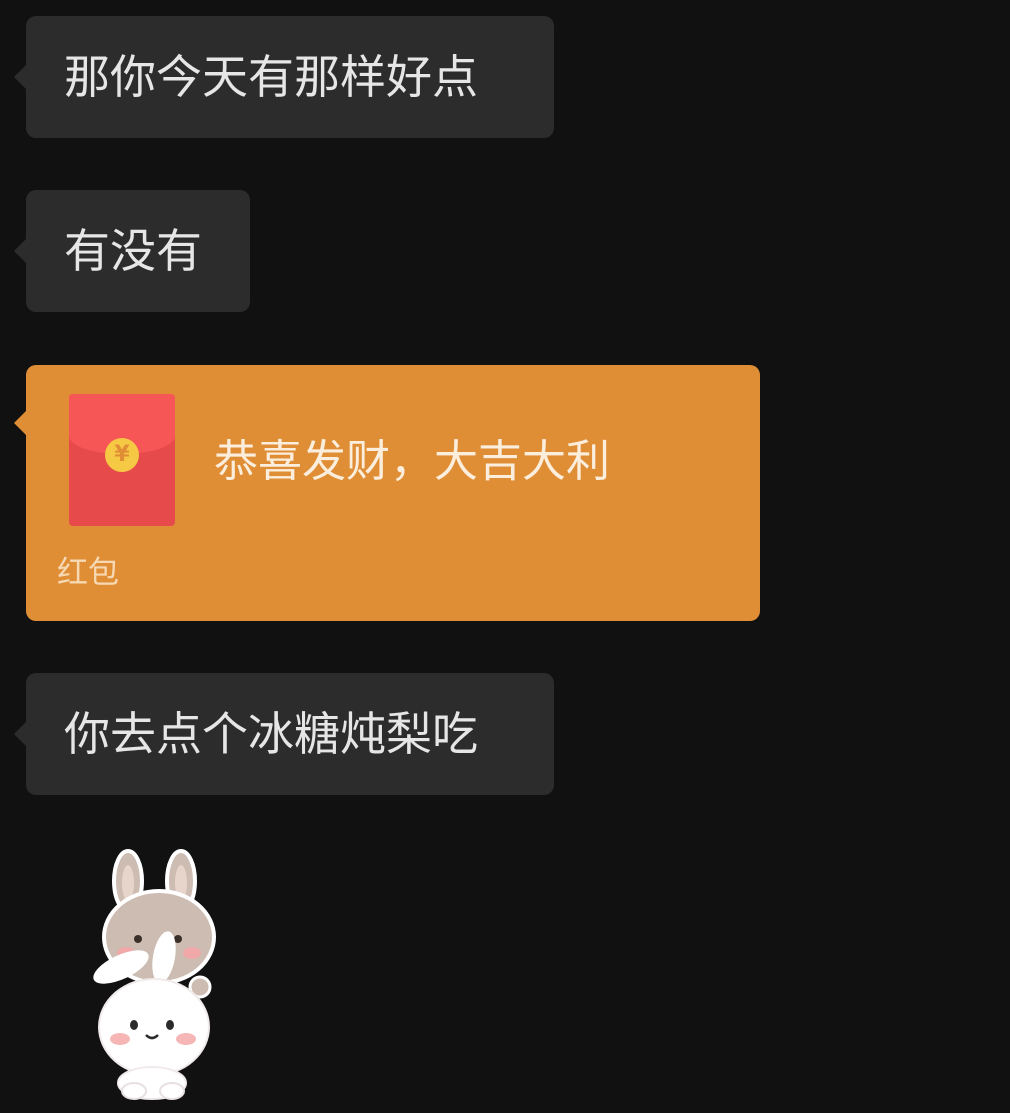 The height and width of the screenshot is (1113, 1010). I want to click on red-packet-title: 恭喜发财，大吉大利, so click(412, 461).